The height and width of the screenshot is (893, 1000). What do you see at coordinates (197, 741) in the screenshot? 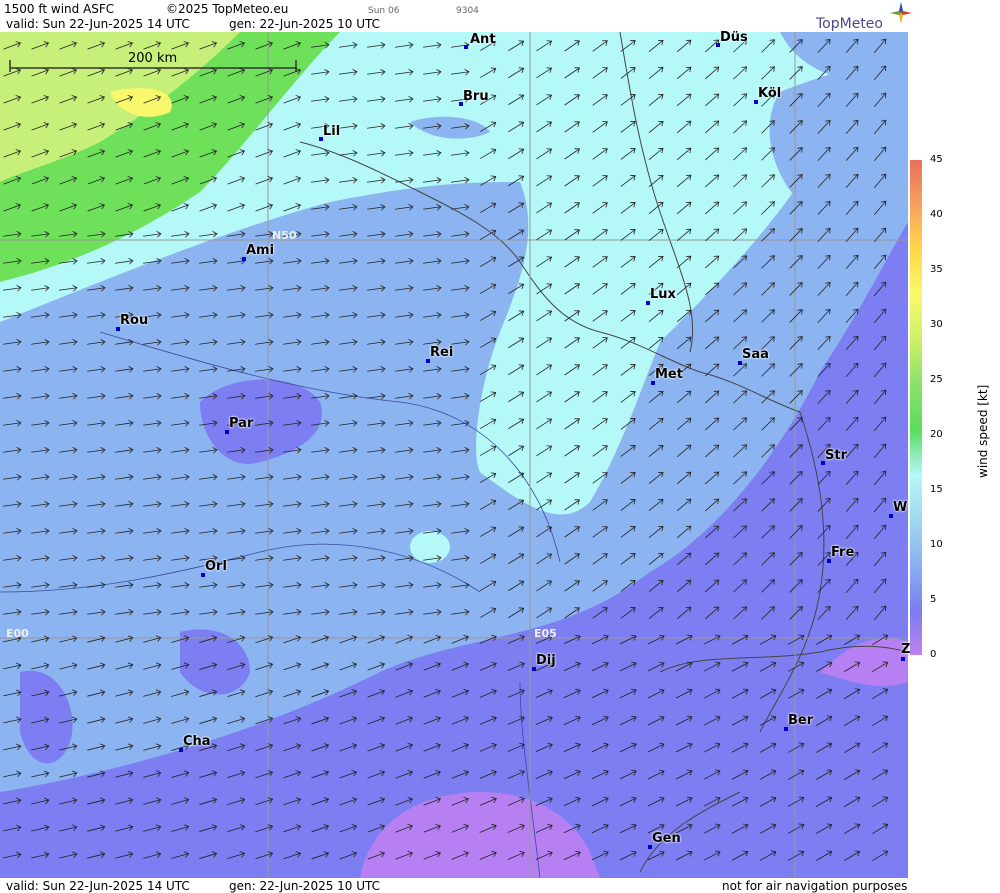
I see `city-label: Cha` at bounding box center [197, 741].